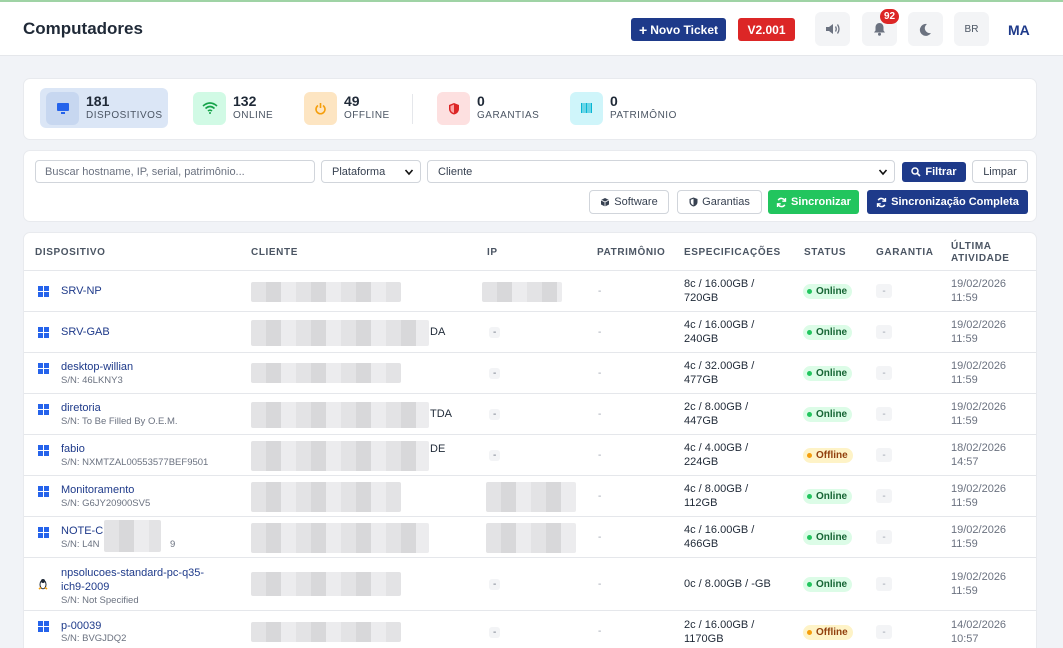 This screenshot has width=1063, height=648. I want to click on language-button: BR, so click(971, 29).